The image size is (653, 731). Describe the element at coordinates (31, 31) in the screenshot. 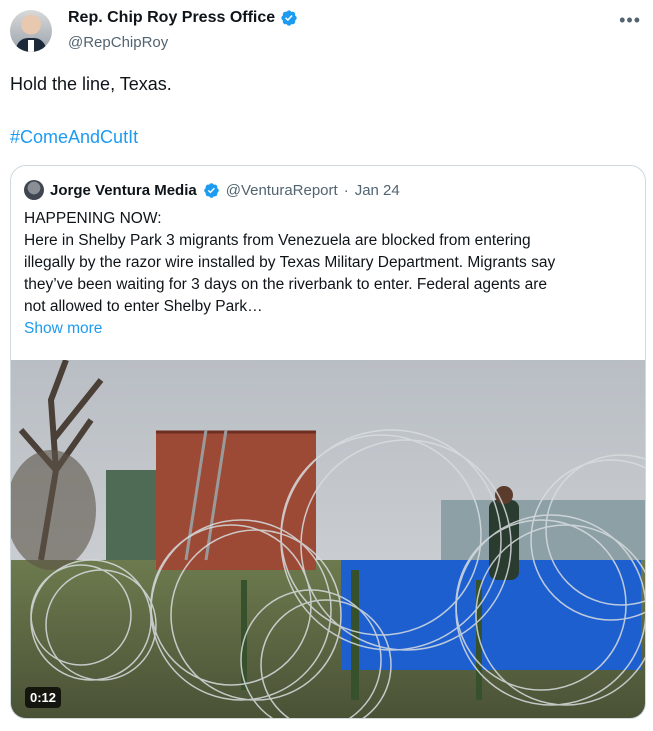

I see `avatar` at that location.